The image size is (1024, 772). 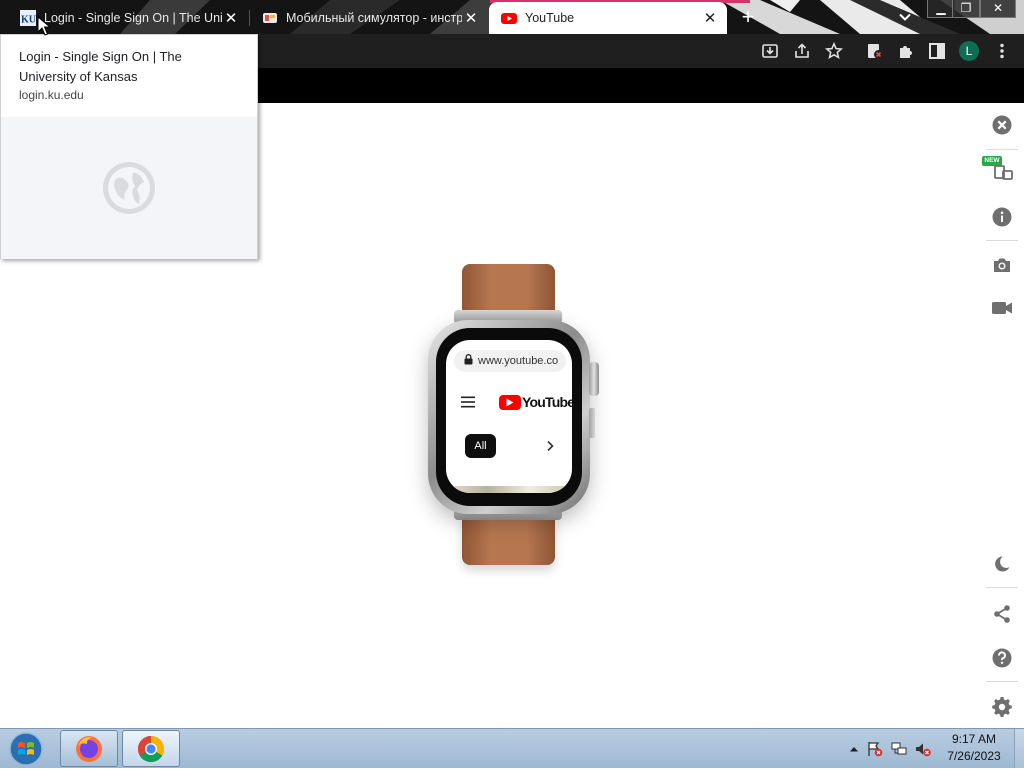 What do you see at coordinates (547, 402) in the screenshot?
I see `youtube-wordmark: YouTube` at bounding box center [547, 402].